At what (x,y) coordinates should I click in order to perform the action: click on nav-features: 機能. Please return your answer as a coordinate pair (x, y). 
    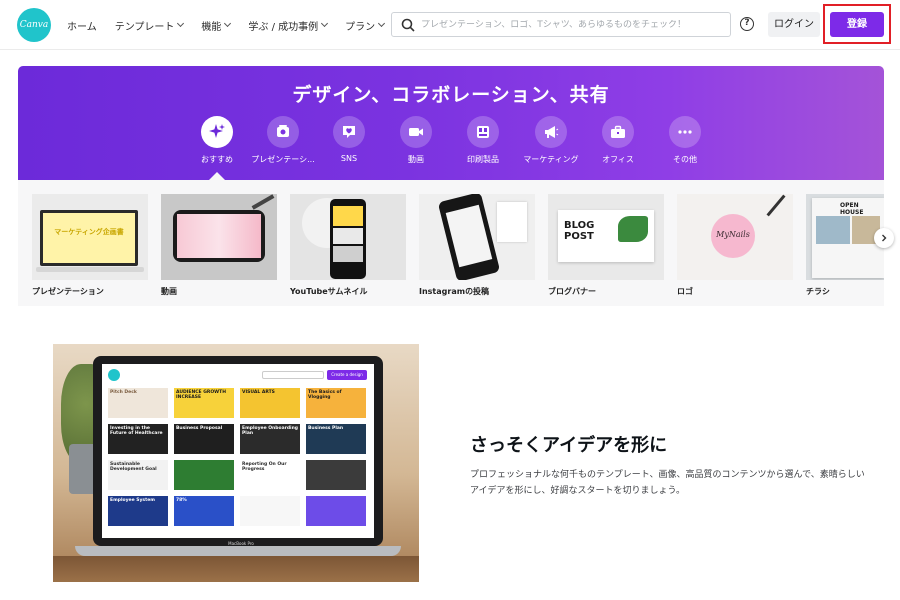
    Looking at the image, I should click on (216, 25).